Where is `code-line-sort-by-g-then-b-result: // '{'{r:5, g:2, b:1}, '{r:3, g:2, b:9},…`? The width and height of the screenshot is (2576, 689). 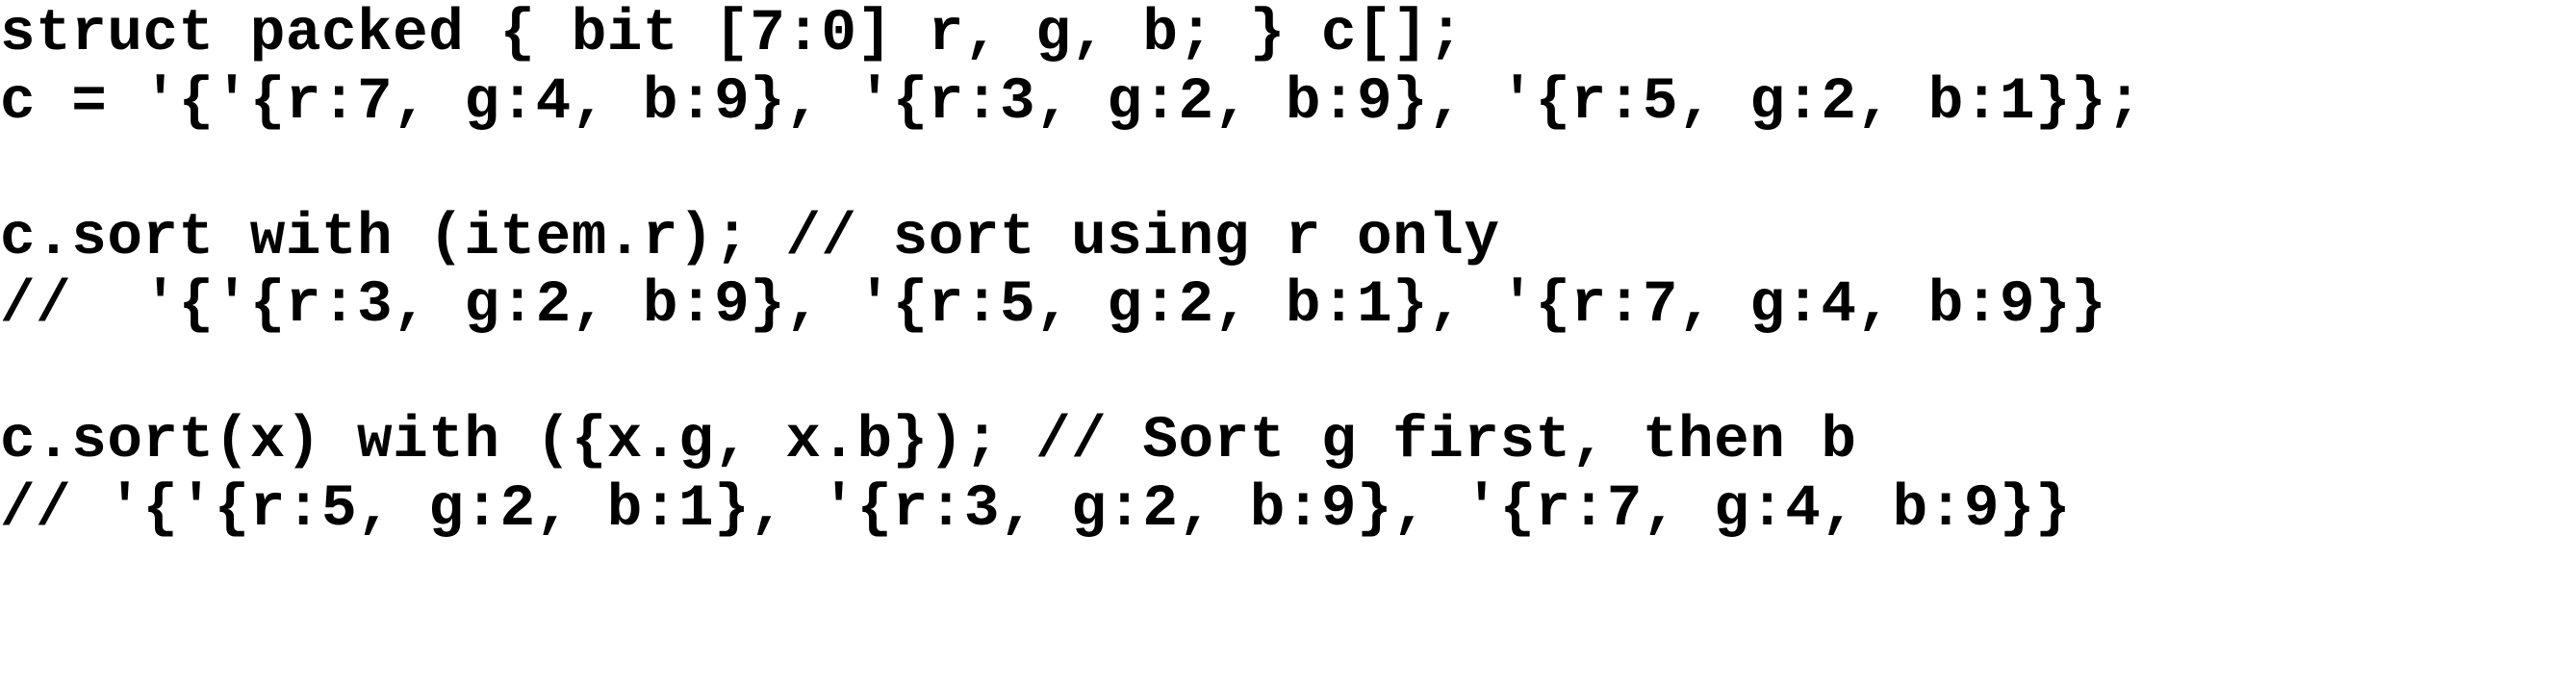 code-line-sort-by-g-then-b-result: // '{'{r:5, g:2, b:1}, '{r:3, g:2, b:9},… is located at coordinates (1036, 509).